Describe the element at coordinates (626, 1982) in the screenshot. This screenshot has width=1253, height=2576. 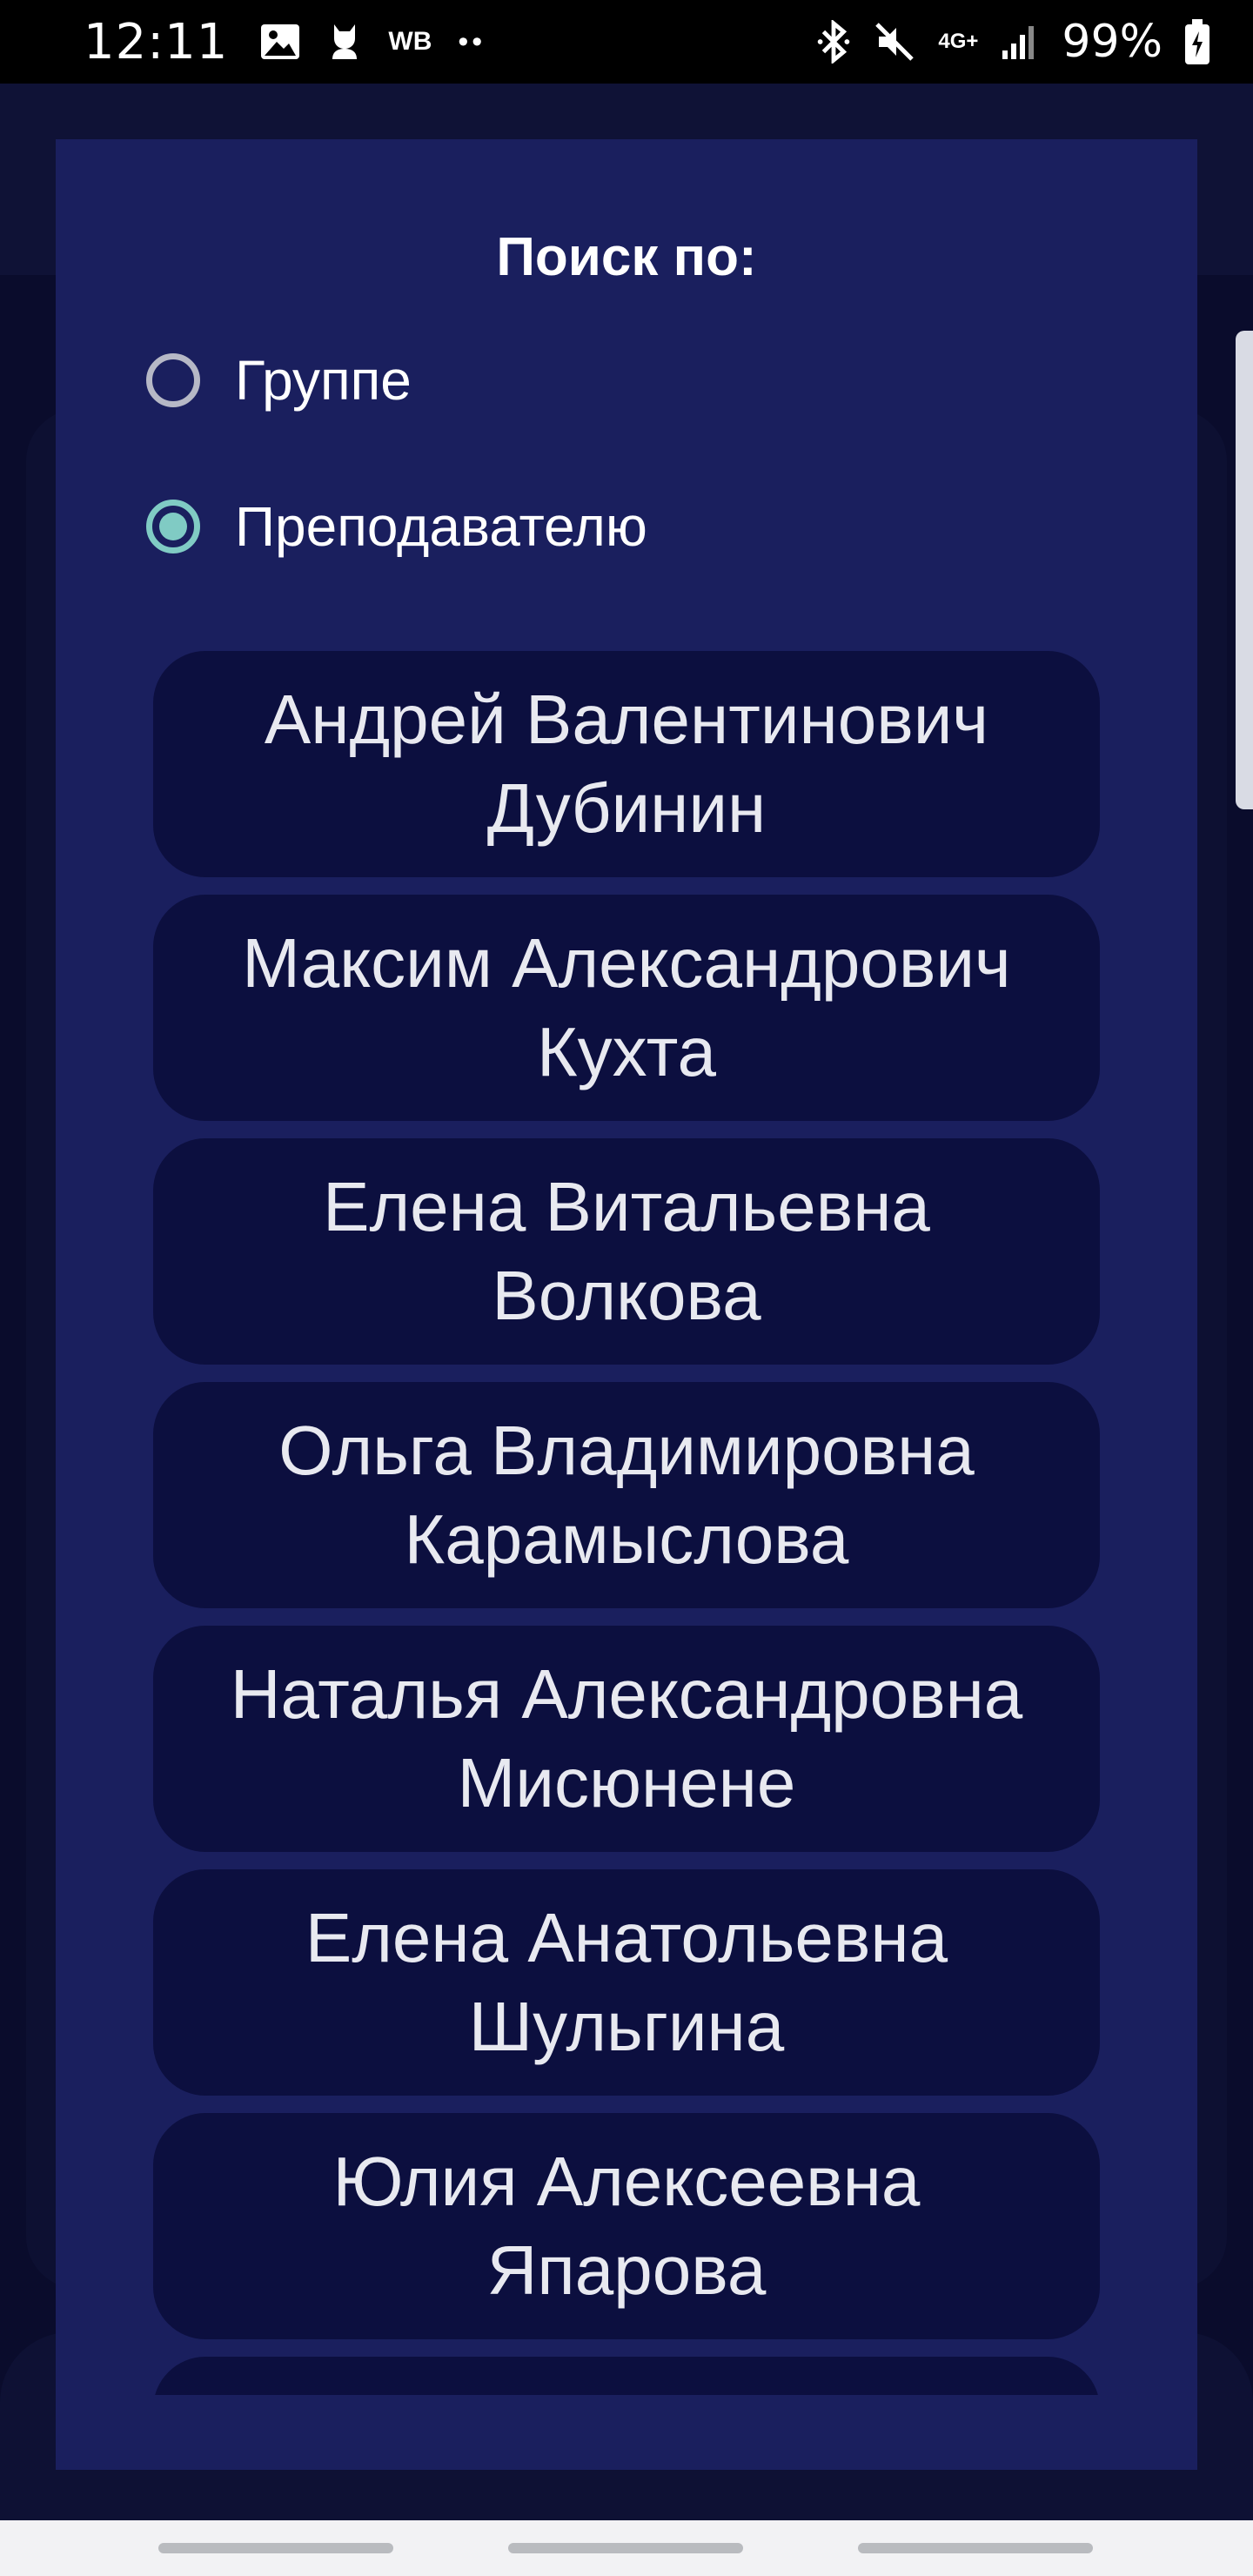
I see `teacher-item: Елена Анатольевна Шульгина` at that location.